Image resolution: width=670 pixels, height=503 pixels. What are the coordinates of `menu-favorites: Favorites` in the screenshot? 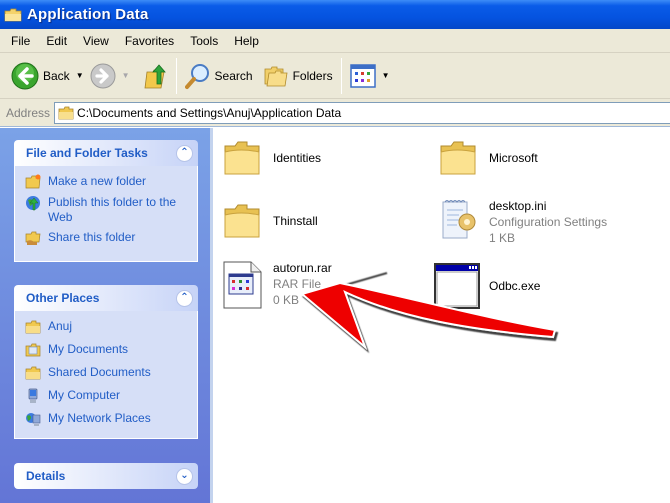 It's located at (149, 41).